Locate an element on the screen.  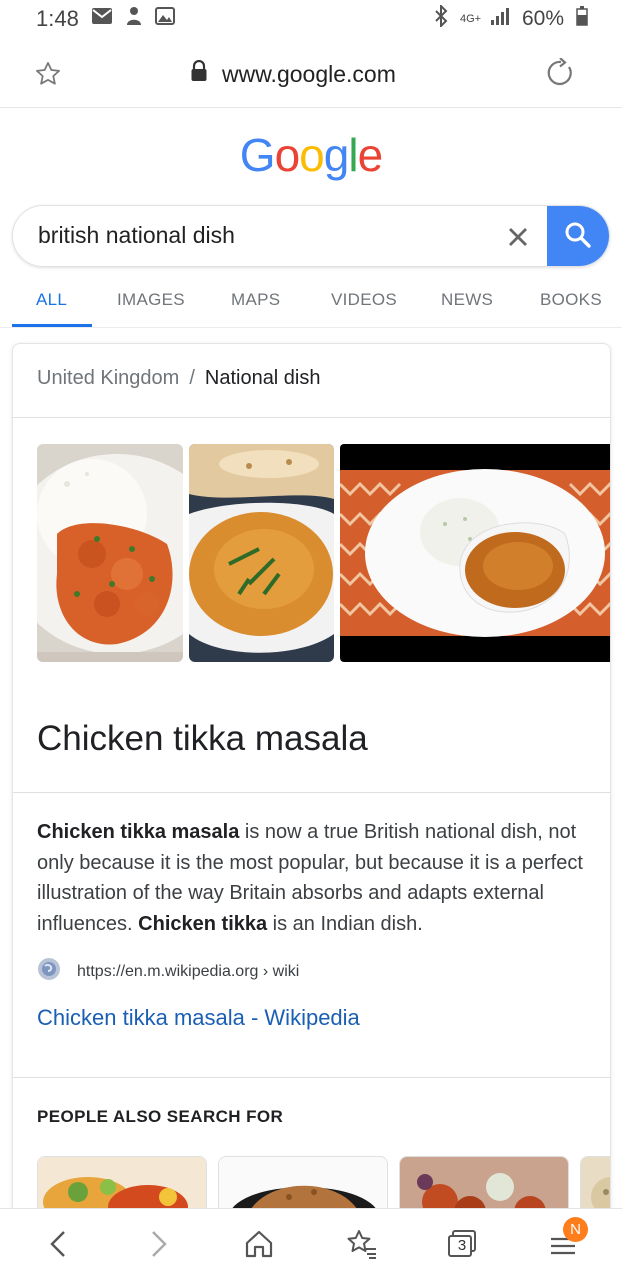
image-notification-icon is located at coordinates (164, 19).